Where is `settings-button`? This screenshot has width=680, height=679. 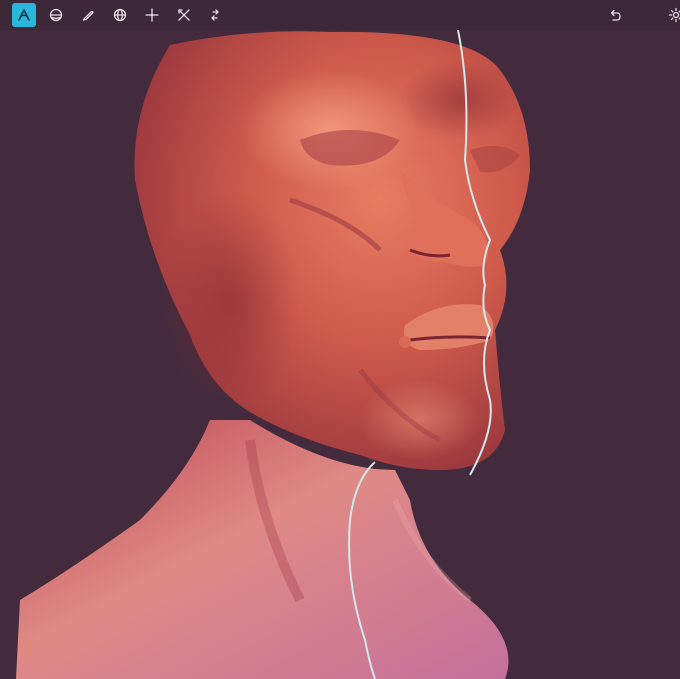
settings-button is located at coordinates (672, 15).